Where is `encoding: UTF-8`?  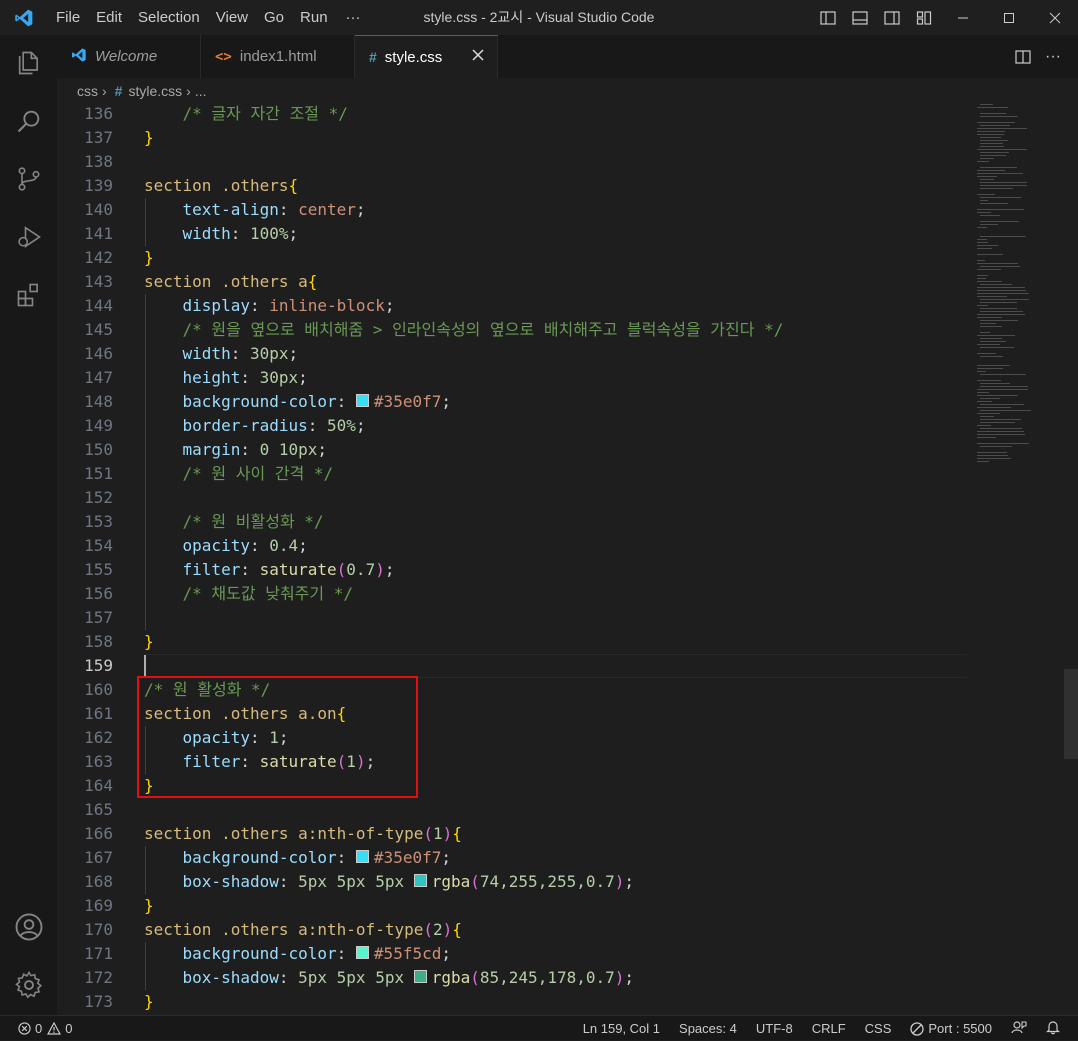 encoding: UTF-8 is located at coordinates (774, 1028).